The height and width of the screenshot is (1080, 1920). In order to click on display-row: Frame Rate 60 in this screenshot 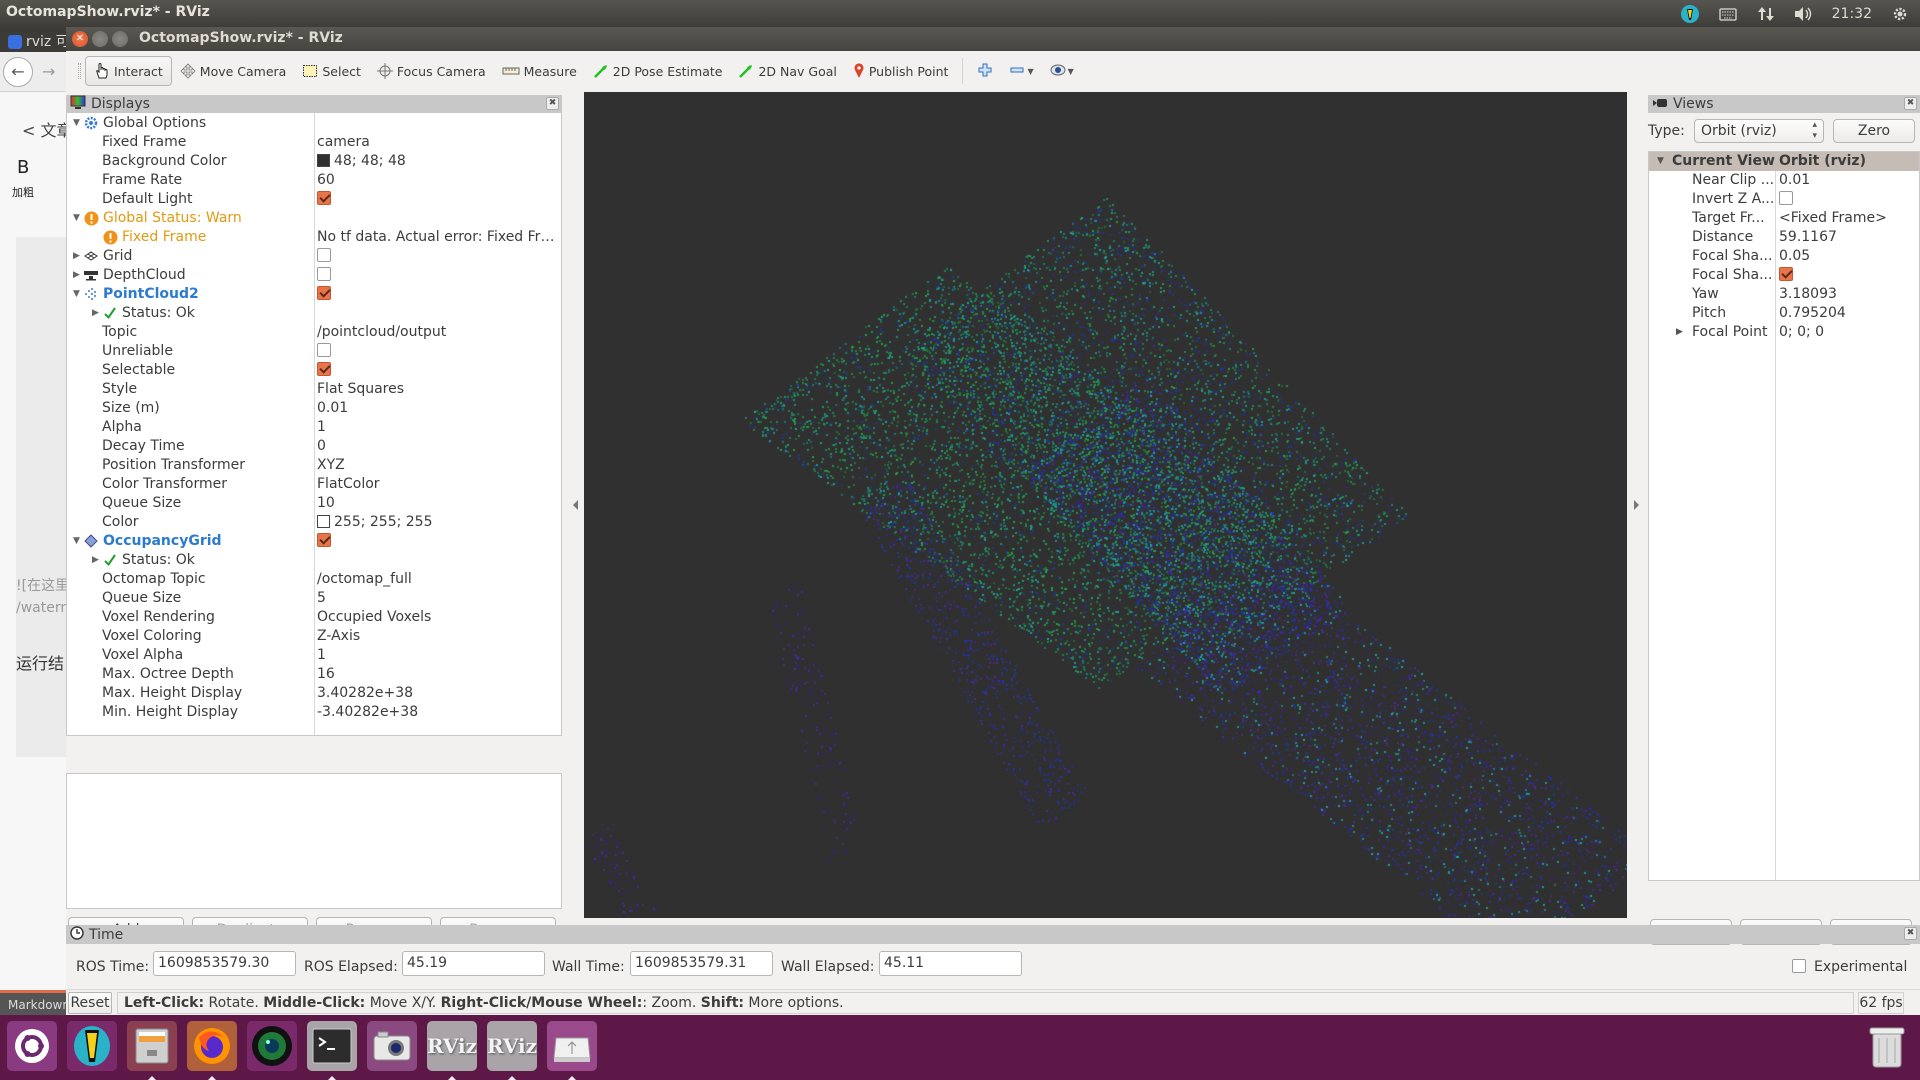, I will do `click(314, 180)`.